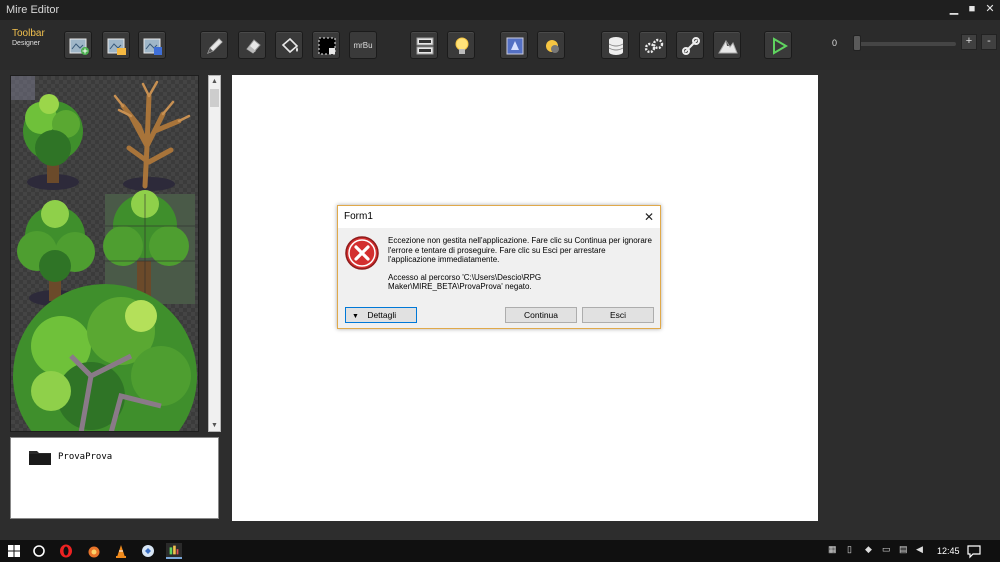 This screenshot has height=562, width=1000. What do you see at coordinates (174, 551) in the screenshot?
I see `mire-editor-taskbar-icon` at bounding box center [174, 551].